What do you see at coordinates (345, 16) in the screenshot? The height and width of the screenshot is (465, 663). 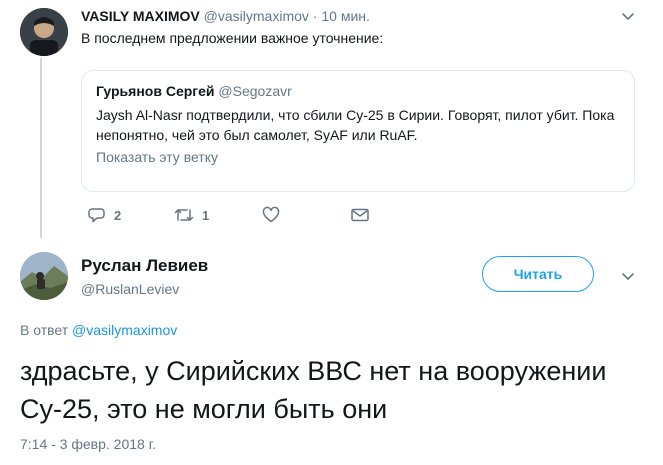 I see `tweet-time: 10 мин.` at bounding box center [345, 16].